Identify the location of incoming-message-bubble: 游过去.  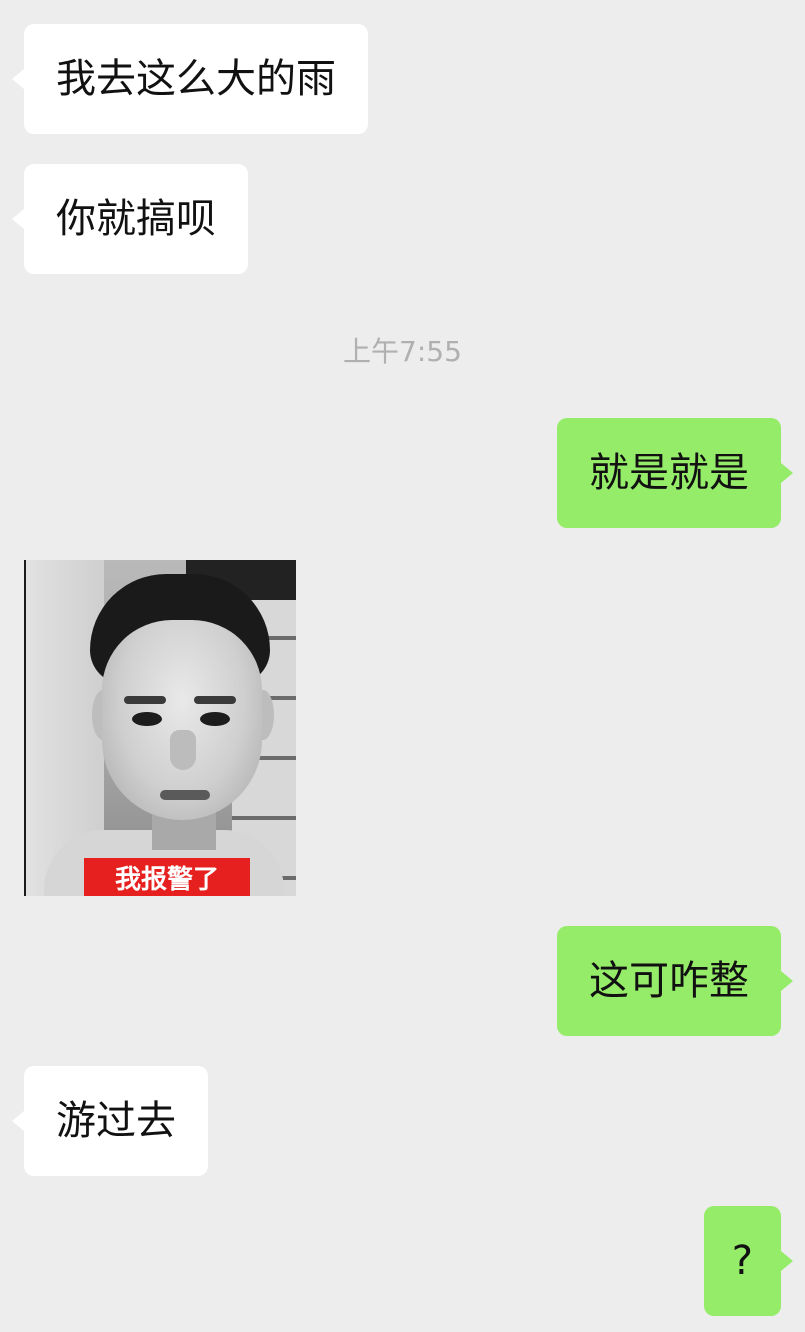
(110, 1121).